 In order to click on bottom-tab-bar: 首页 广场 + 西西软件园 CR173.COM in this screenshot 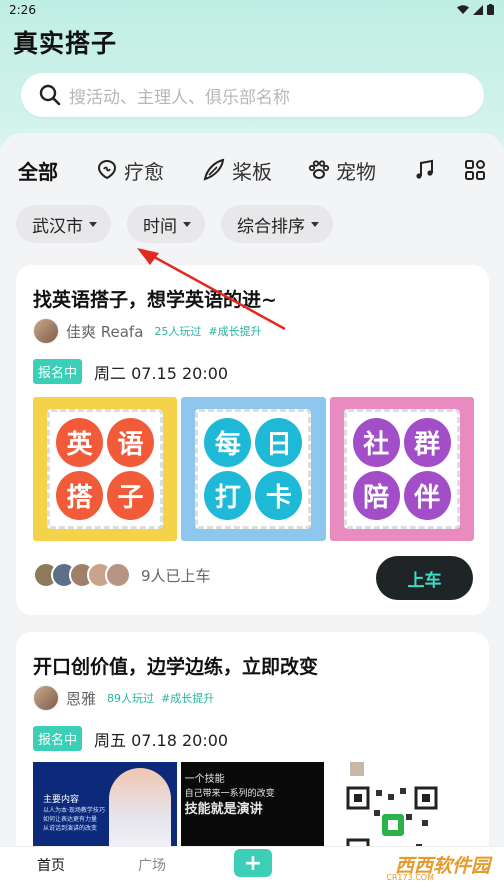, I will do `click(252, 871)`.